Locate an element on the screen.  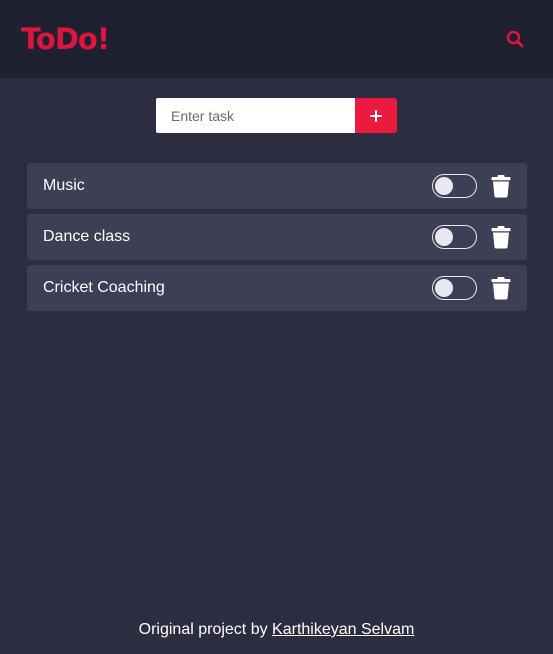
plus-icon is located at coordinates (376, 115).